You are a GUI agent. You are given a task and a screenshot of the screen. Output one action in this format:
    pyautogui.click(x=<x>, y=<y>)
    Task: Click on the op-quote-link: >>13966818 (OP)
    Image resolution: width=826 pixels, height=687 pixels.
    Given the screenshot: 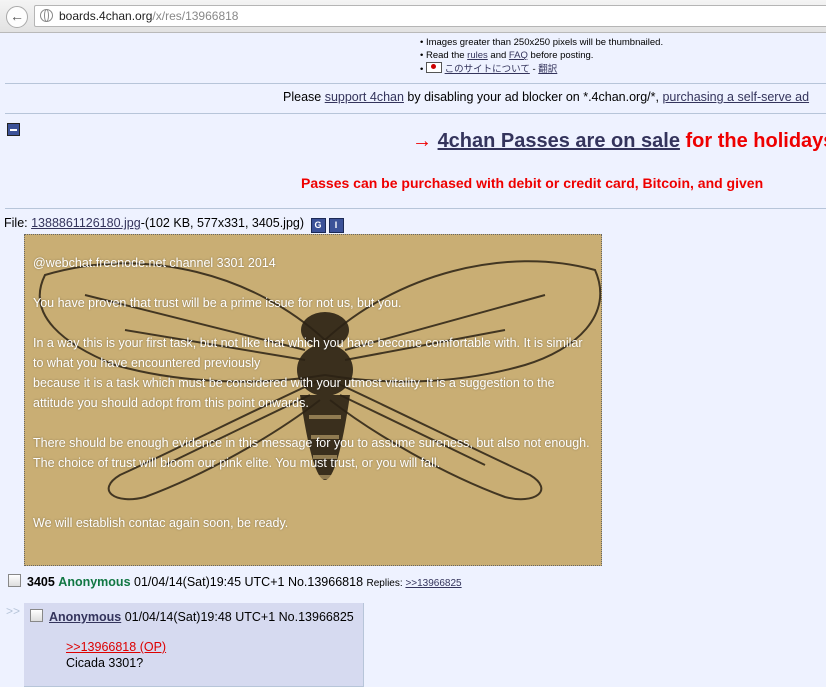 What is the action you would take?
    pyautogui.click(x=116, y=647)
    